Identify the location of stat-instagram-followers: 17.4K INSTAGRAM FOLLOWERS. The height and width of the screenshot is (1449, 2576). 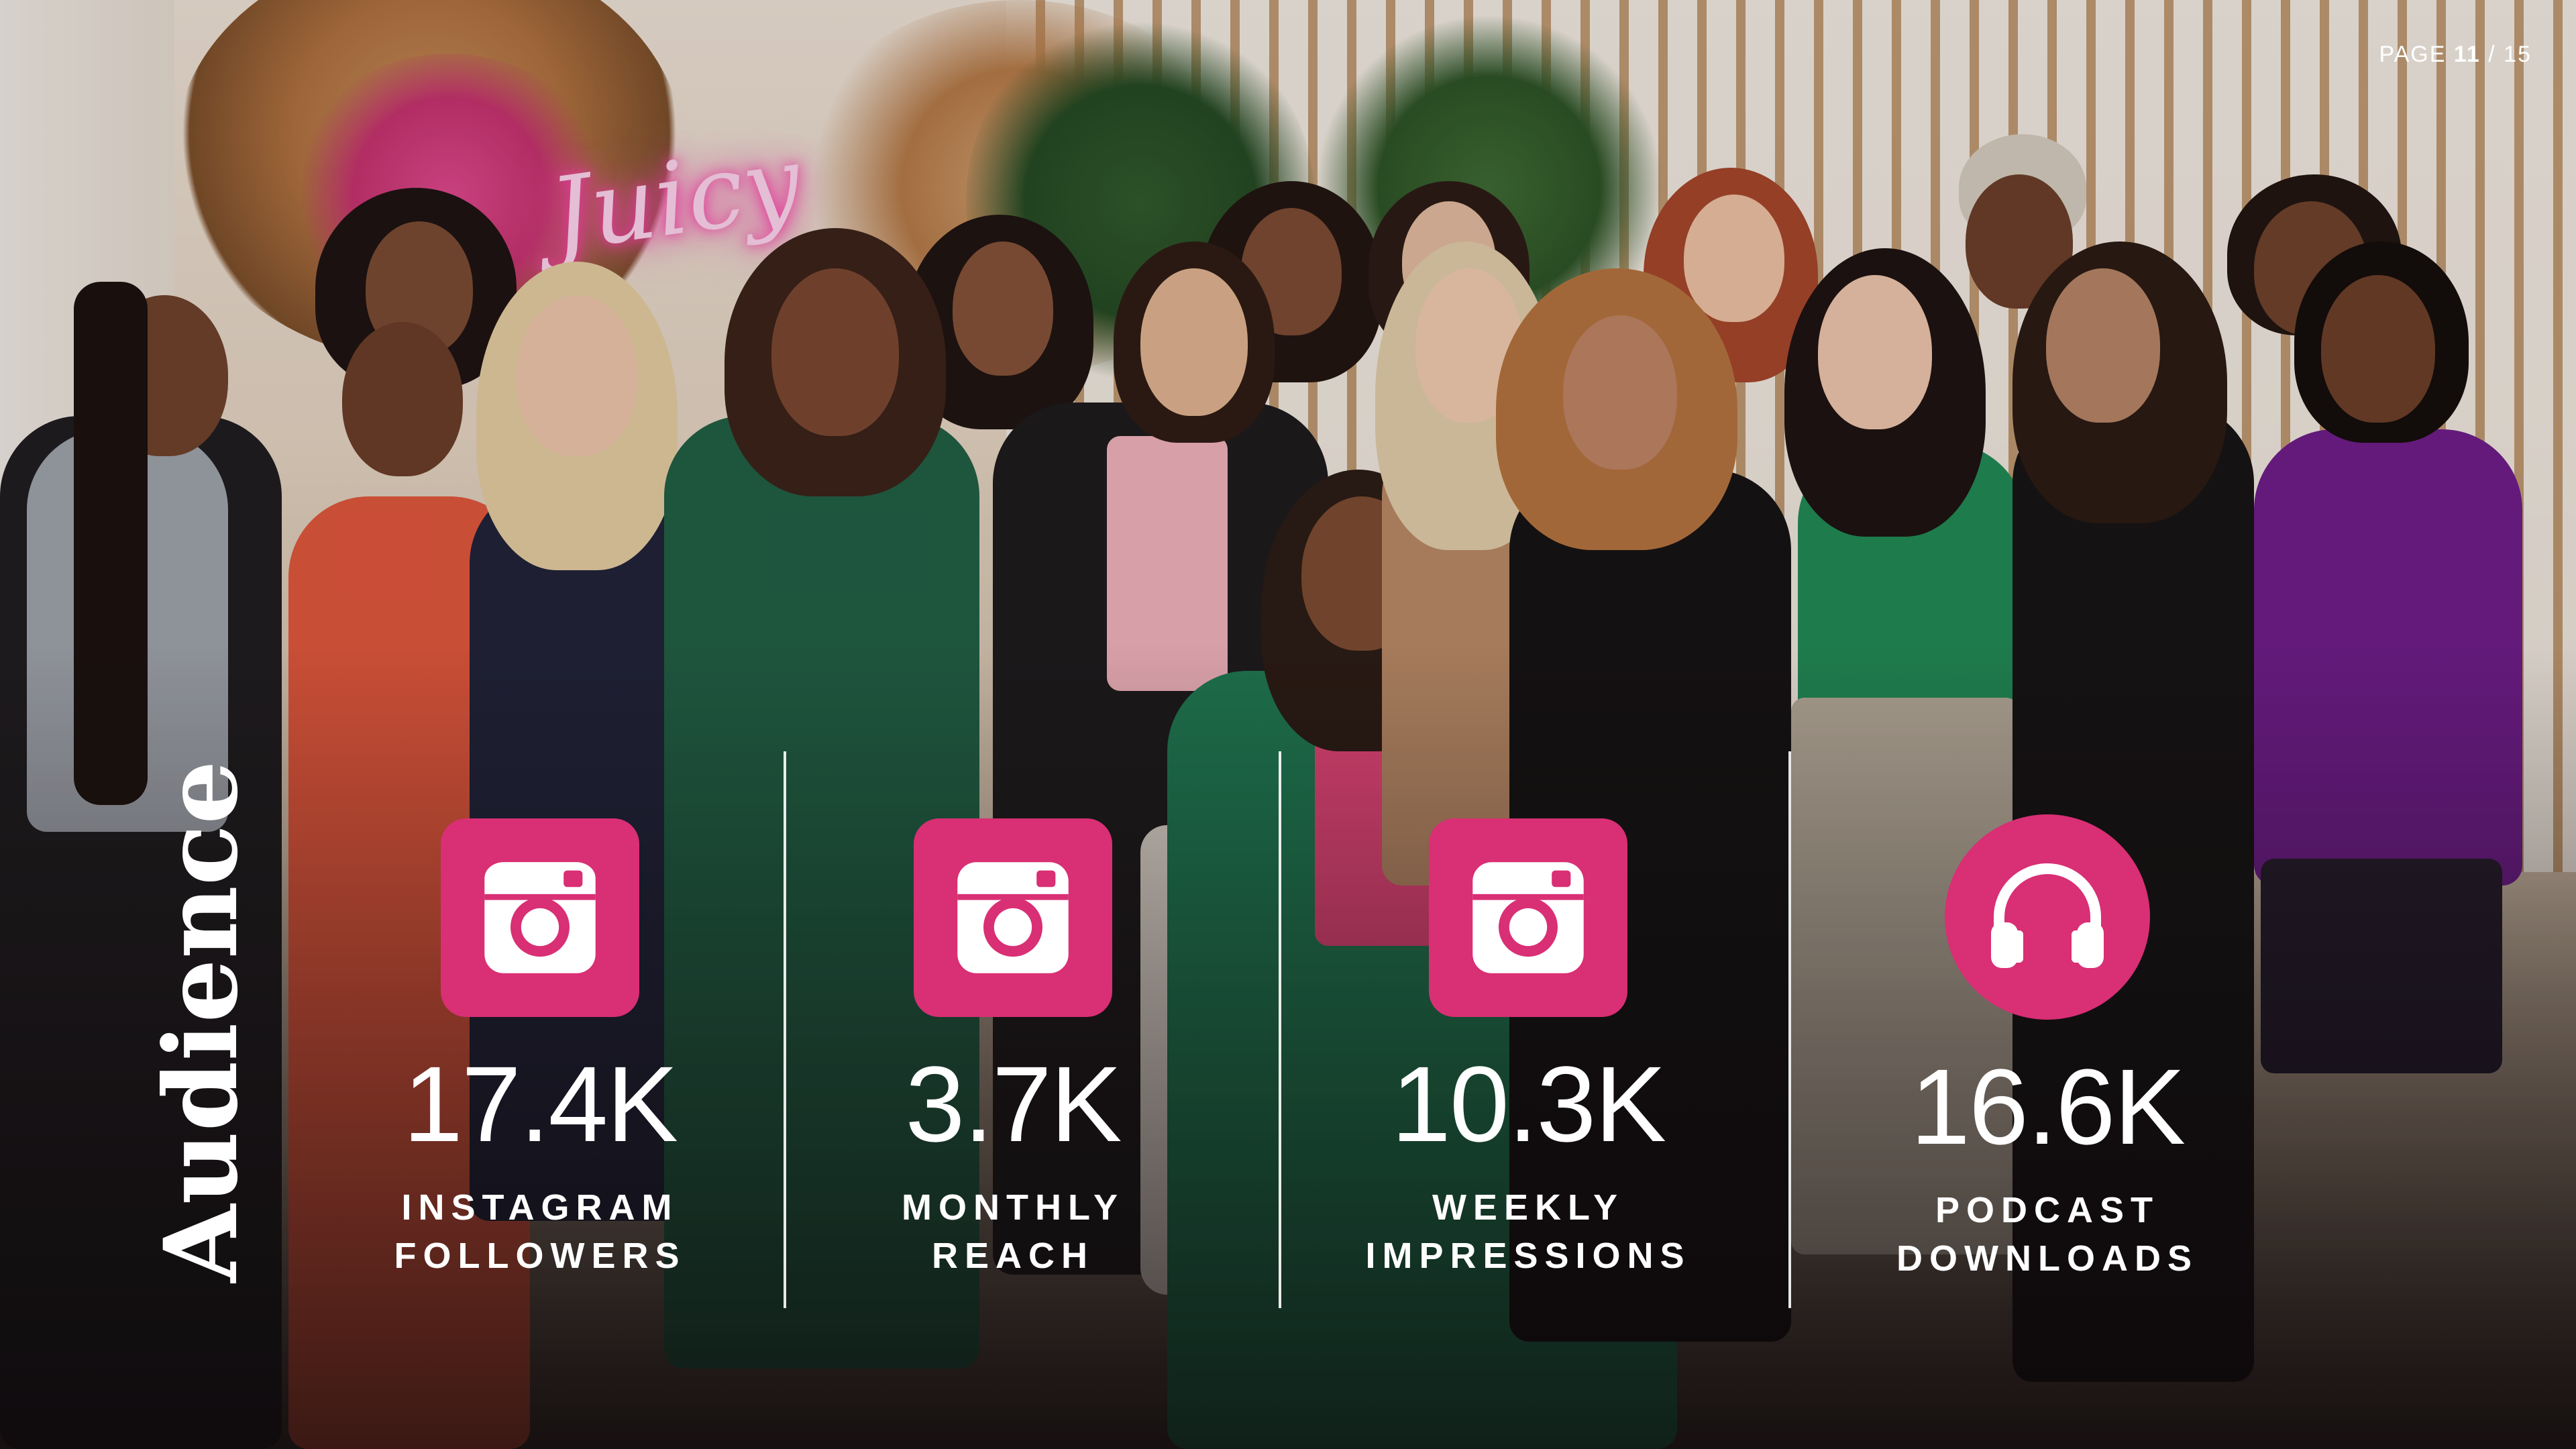
(540, 1049).